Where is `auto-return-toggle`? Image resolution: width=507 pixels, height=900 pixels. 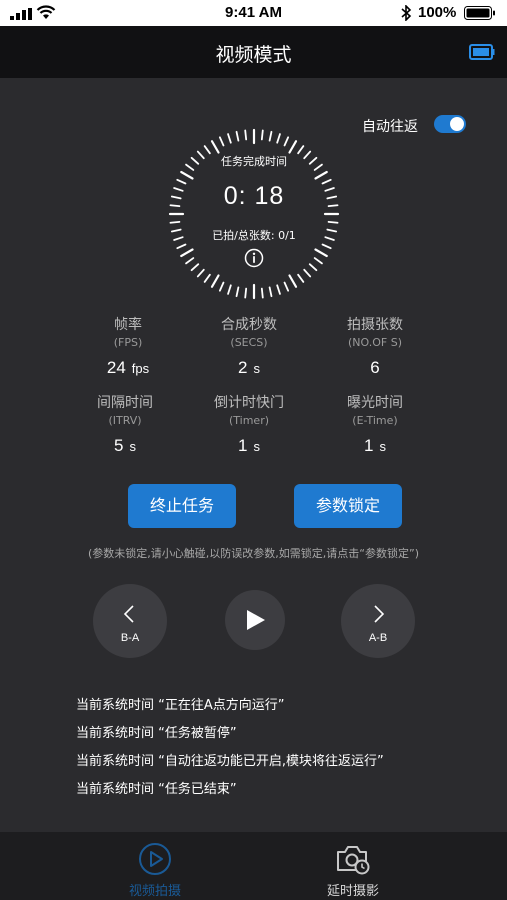
auto-return-toggle is located at coordinates (450, 124).